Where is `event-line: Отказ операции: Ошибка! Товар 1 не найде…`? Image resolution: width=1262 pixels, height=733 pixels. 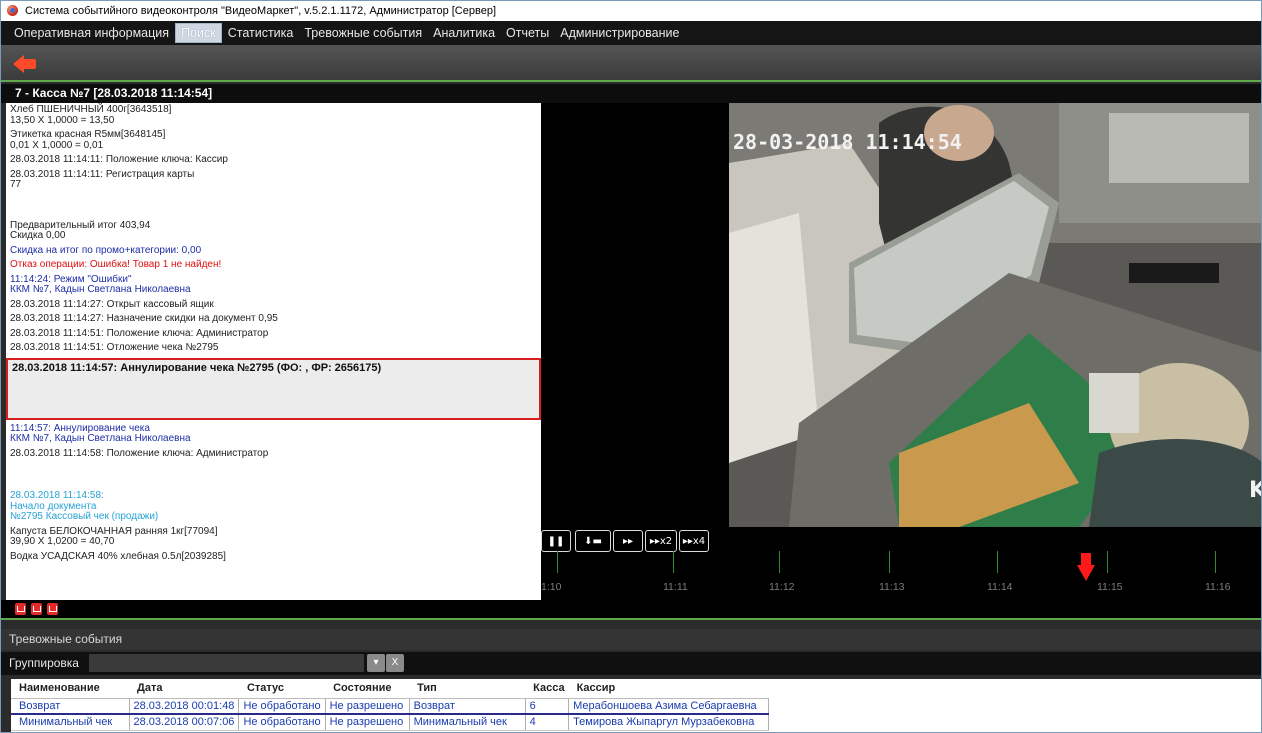
event-line: Отказ операции: Ошибка! Товар 1 не найде… is located at coordinates (116, 264).